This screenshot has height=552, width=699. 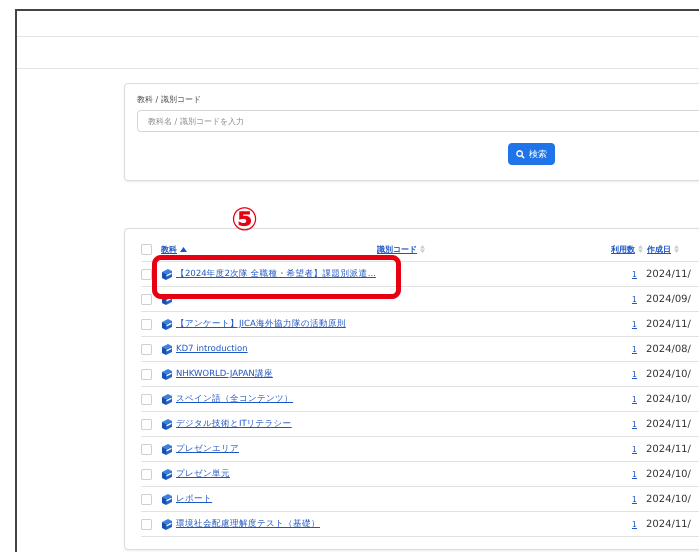 I want to click on column-header: 識別コード, so click(x=401, y=249).